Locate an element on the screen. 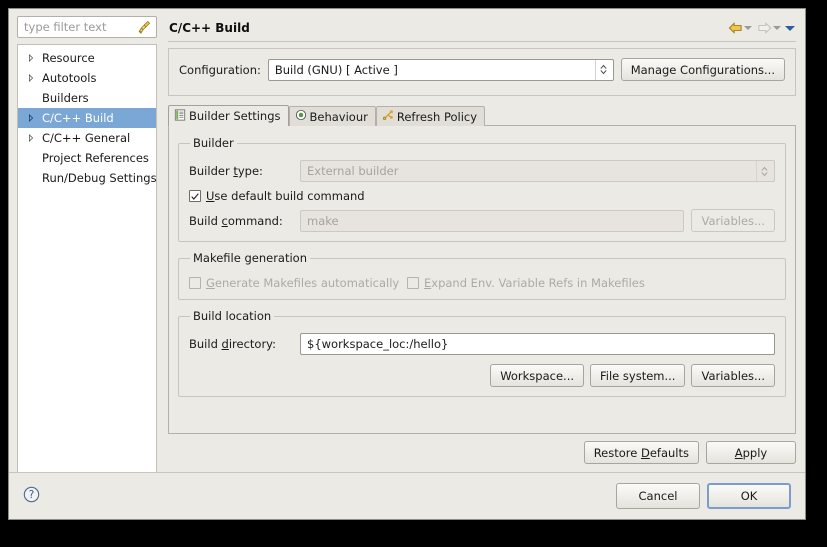 This screenshot has height=547, width=827. sidebar-item-label: Project References is located at coordinates (95, 158).